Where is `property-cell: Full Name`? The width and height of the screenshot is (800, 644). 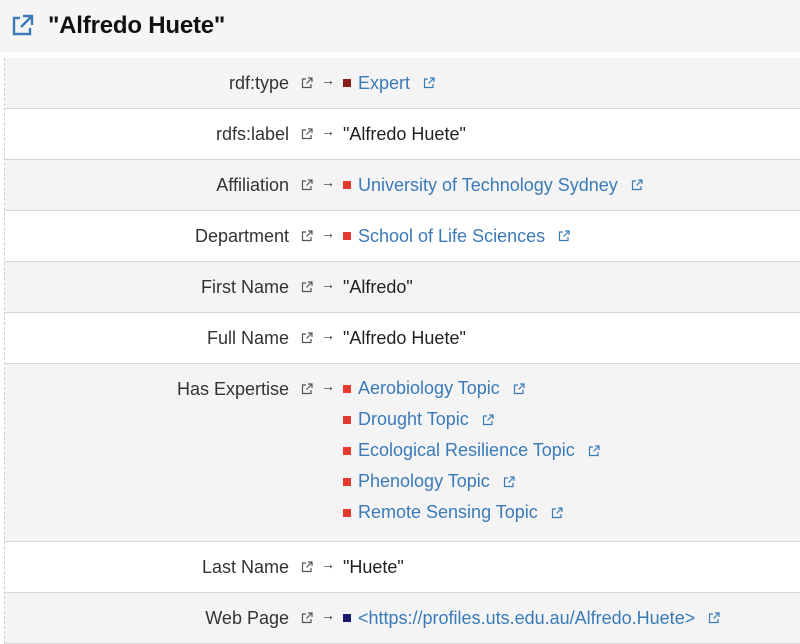 property-cell: Full Name is located at coordinates (159, 338).